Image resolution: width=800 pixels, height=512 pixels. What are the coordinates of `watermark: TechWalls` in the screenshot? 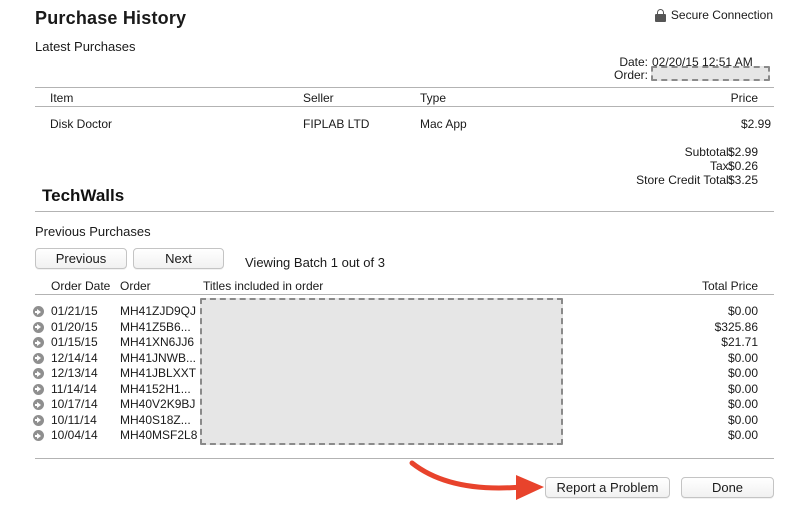 It's located at (83, 195).